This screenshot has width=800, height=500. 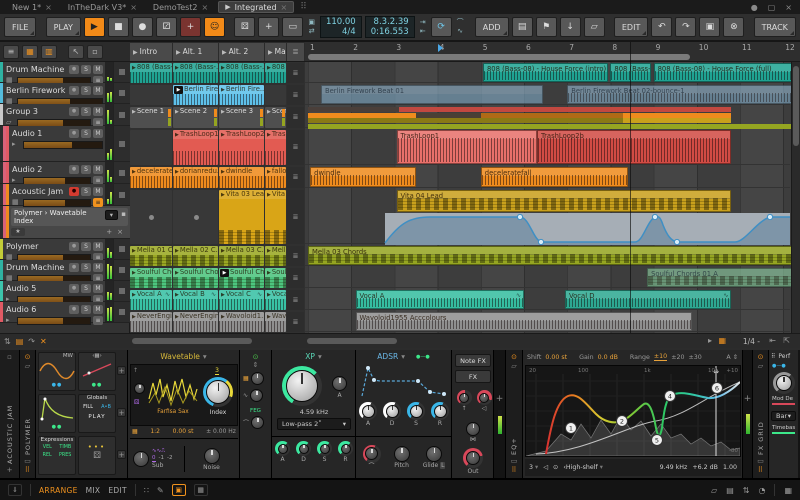 What do you see at coordinates (135, 370) in the screenshot?
I see `wt-keytrack-icon: ↑` at bounding box center [135, 370].